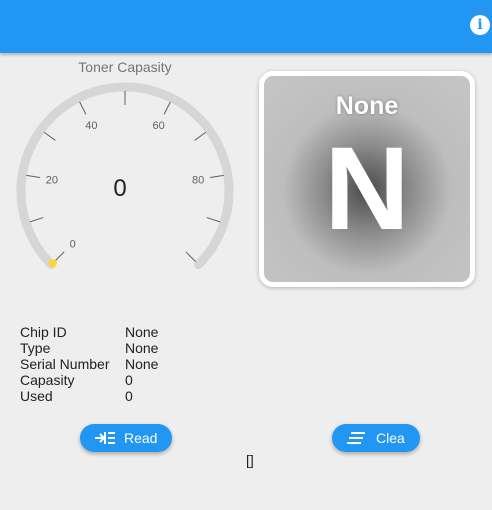 Image resolution: width=492 pixels, height=510 pixels. What do you see at coordinates (52, 263) in the screenshot?
I see `gauge-needle-dot` at bounding box center [52, 263].